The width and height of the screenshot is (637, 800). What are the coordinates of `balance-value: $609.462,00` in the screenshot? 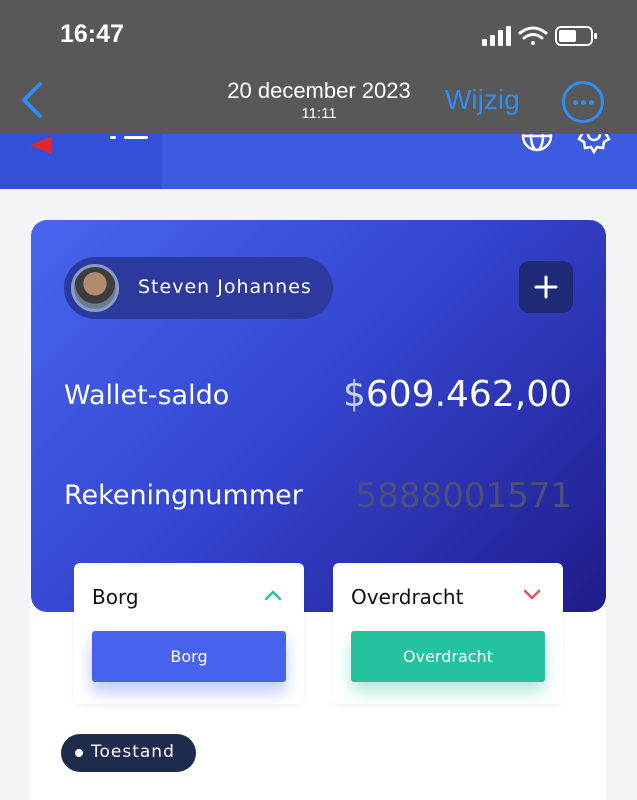 It's located at (457, 394).